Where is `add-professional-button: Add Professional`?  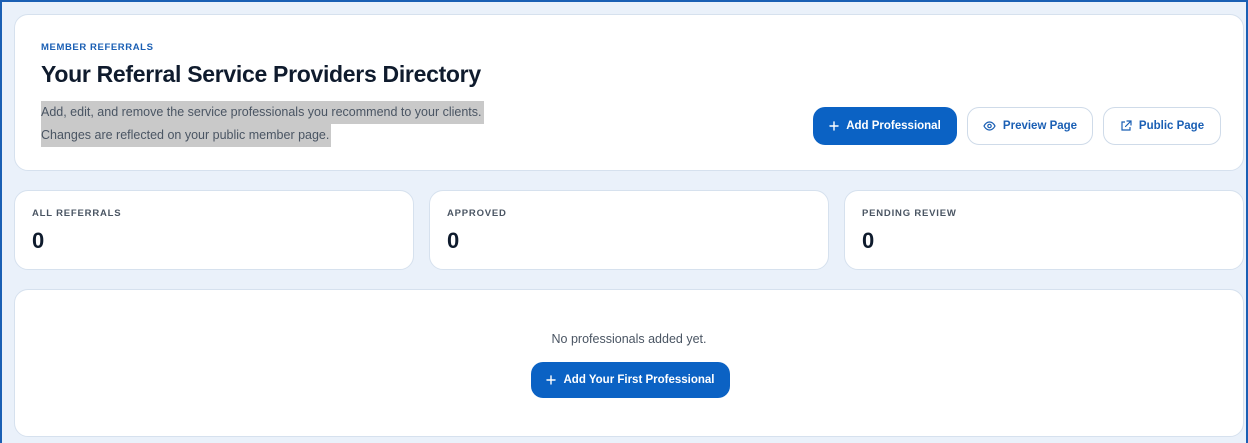 add-professional-button: Add Professional is located at coordinates (885, 126).